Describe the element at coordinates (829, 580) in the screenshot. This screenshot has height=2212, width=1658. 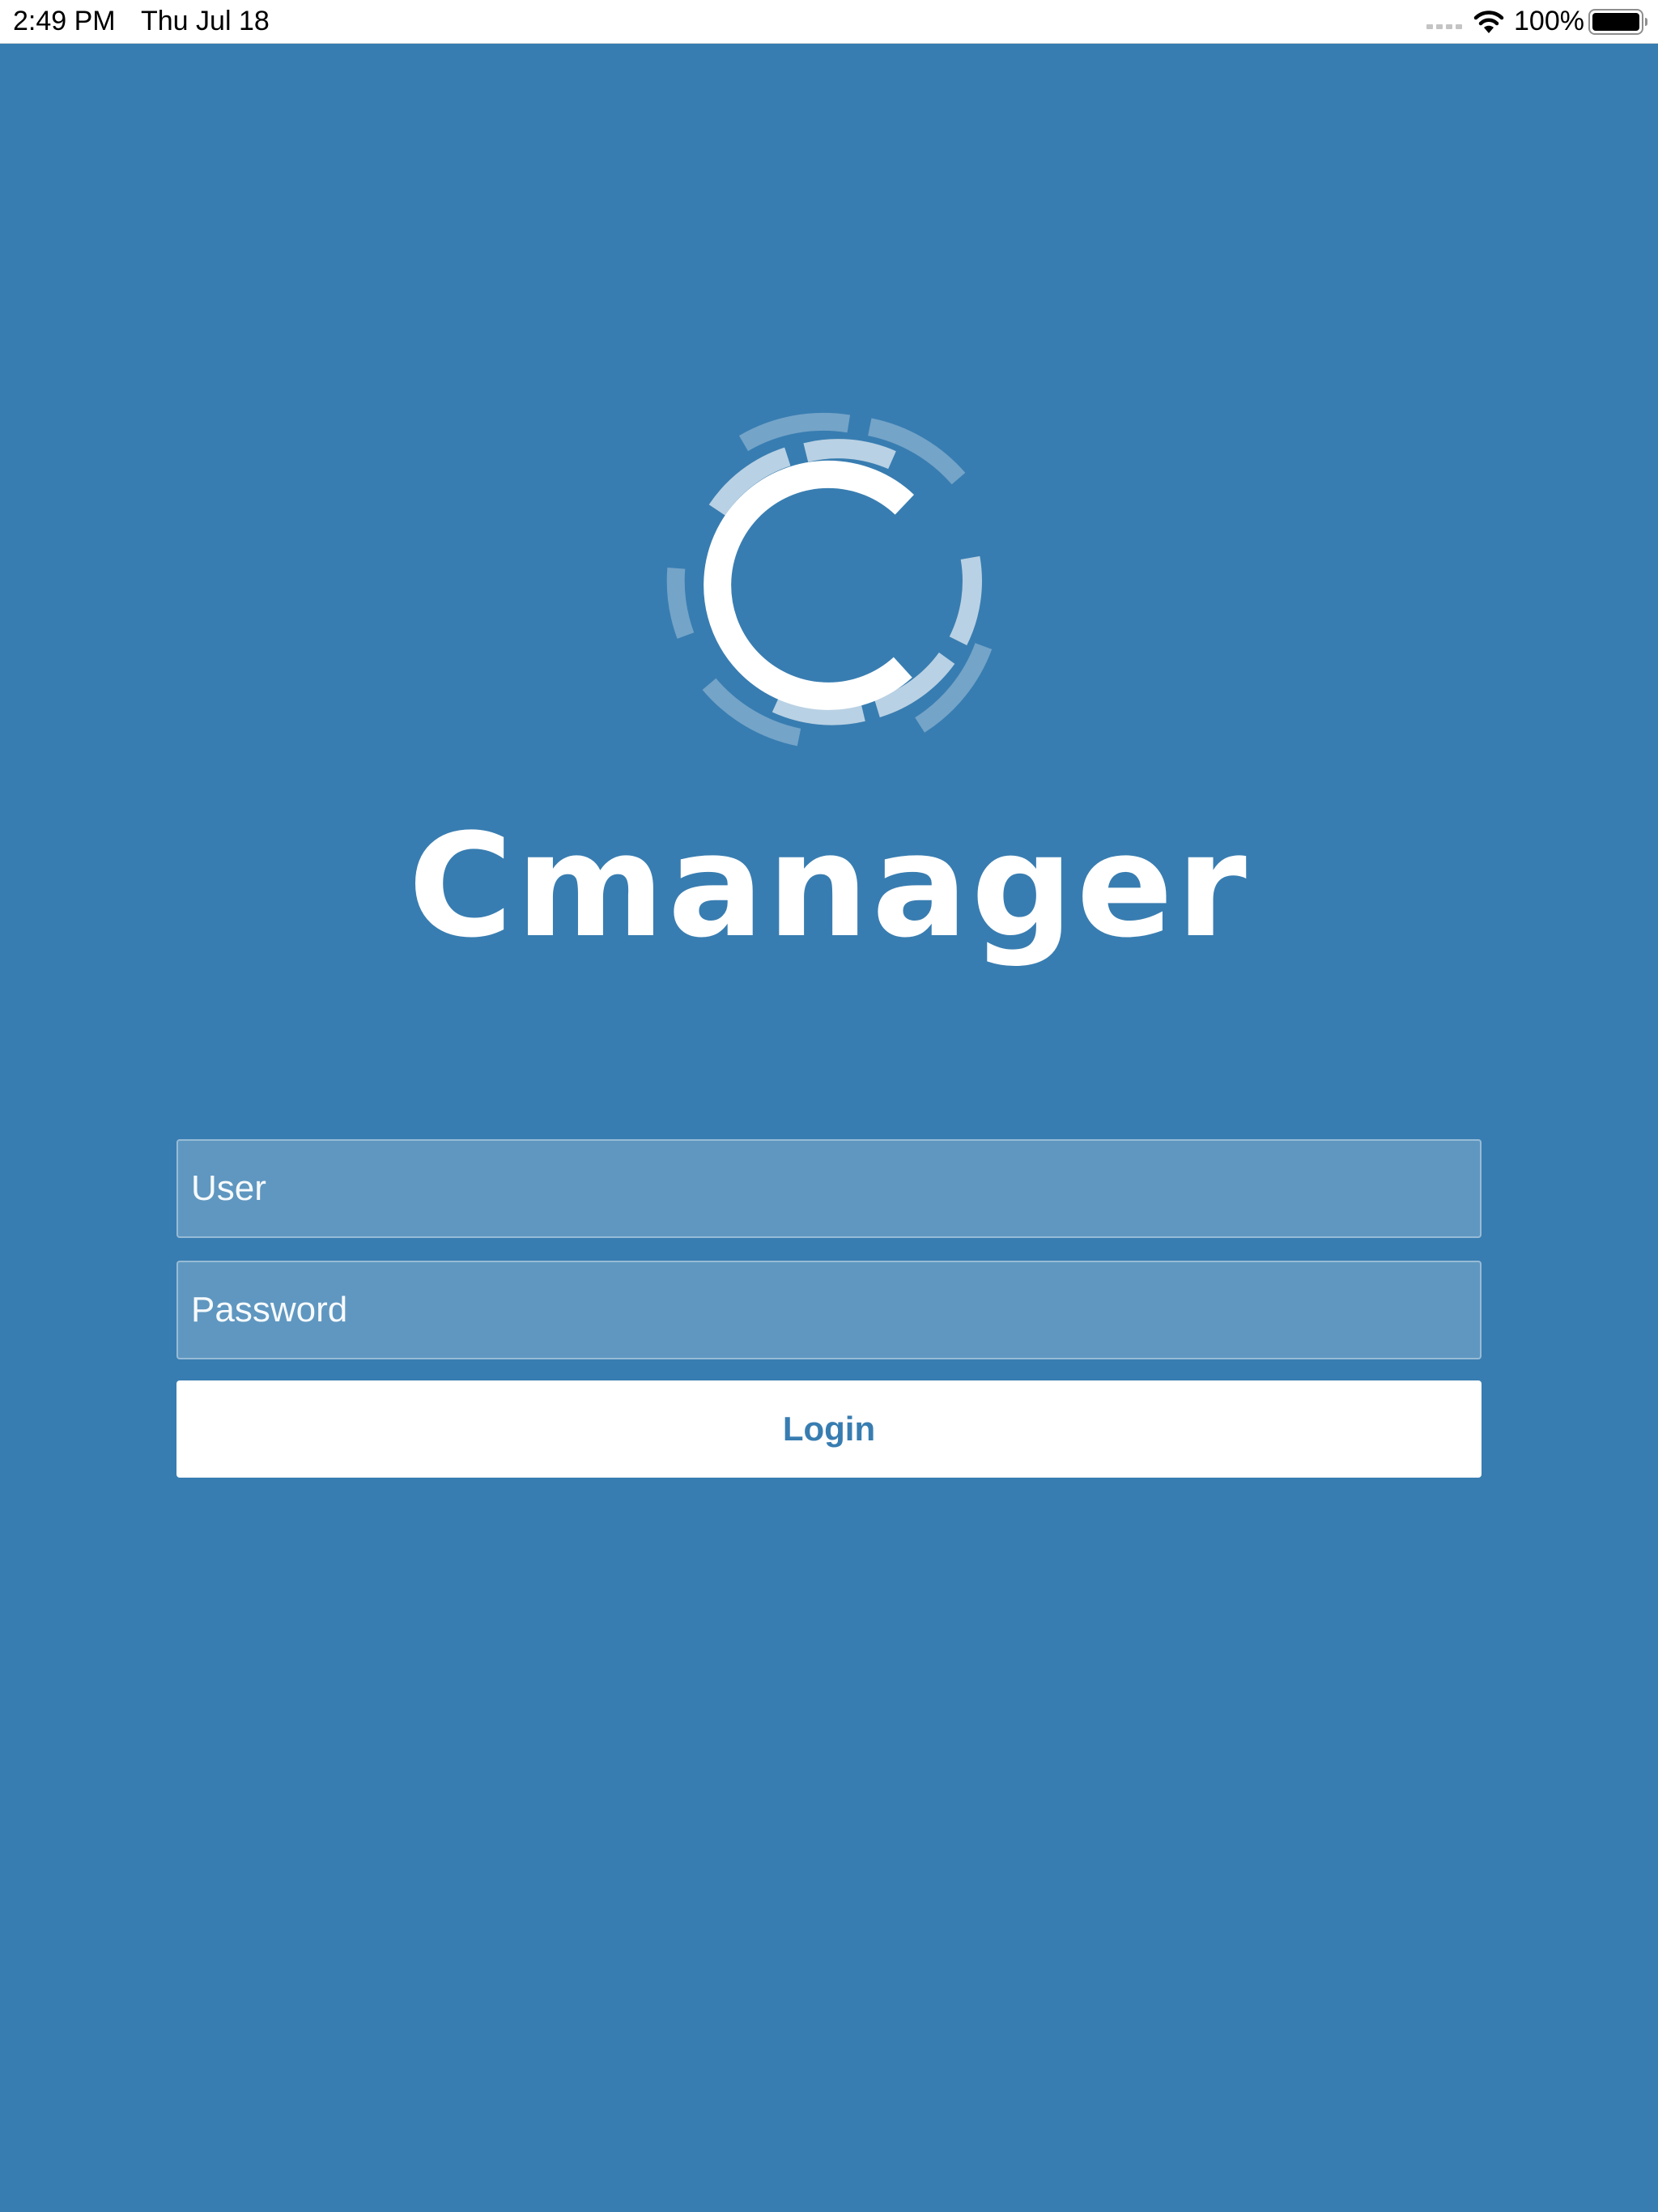
I see `cmanager-logo-icon` at that location.